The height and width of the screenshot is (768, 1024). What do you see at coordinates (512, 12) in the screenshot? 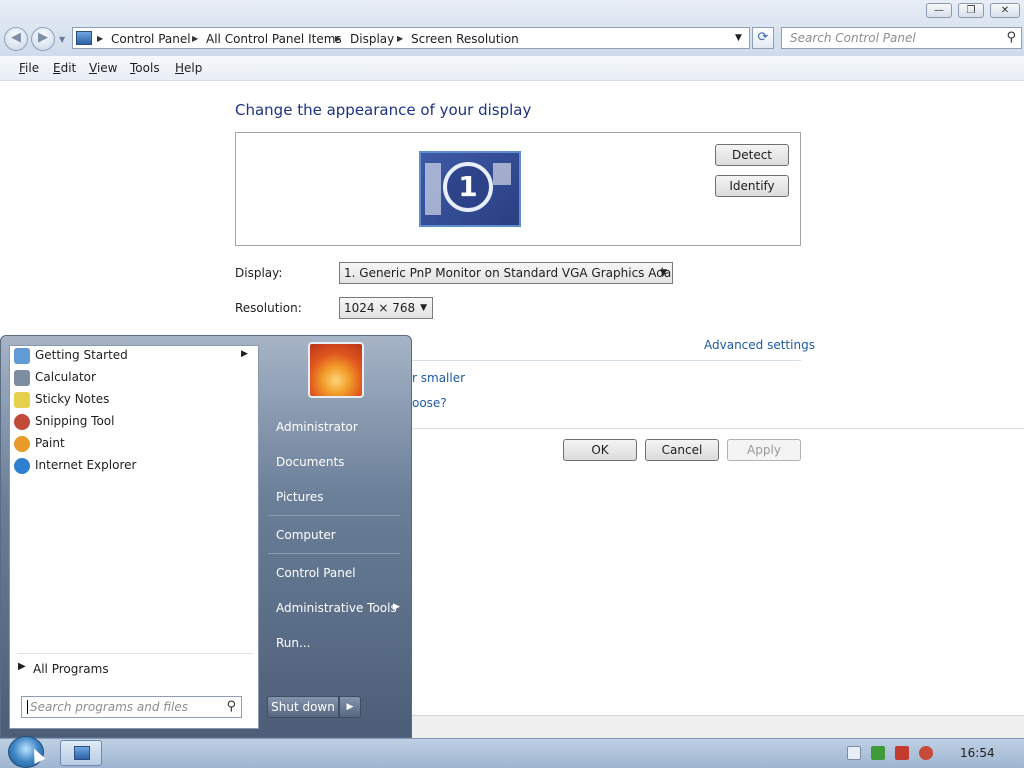
I see `title-bar` at bounding box center [512, 12].